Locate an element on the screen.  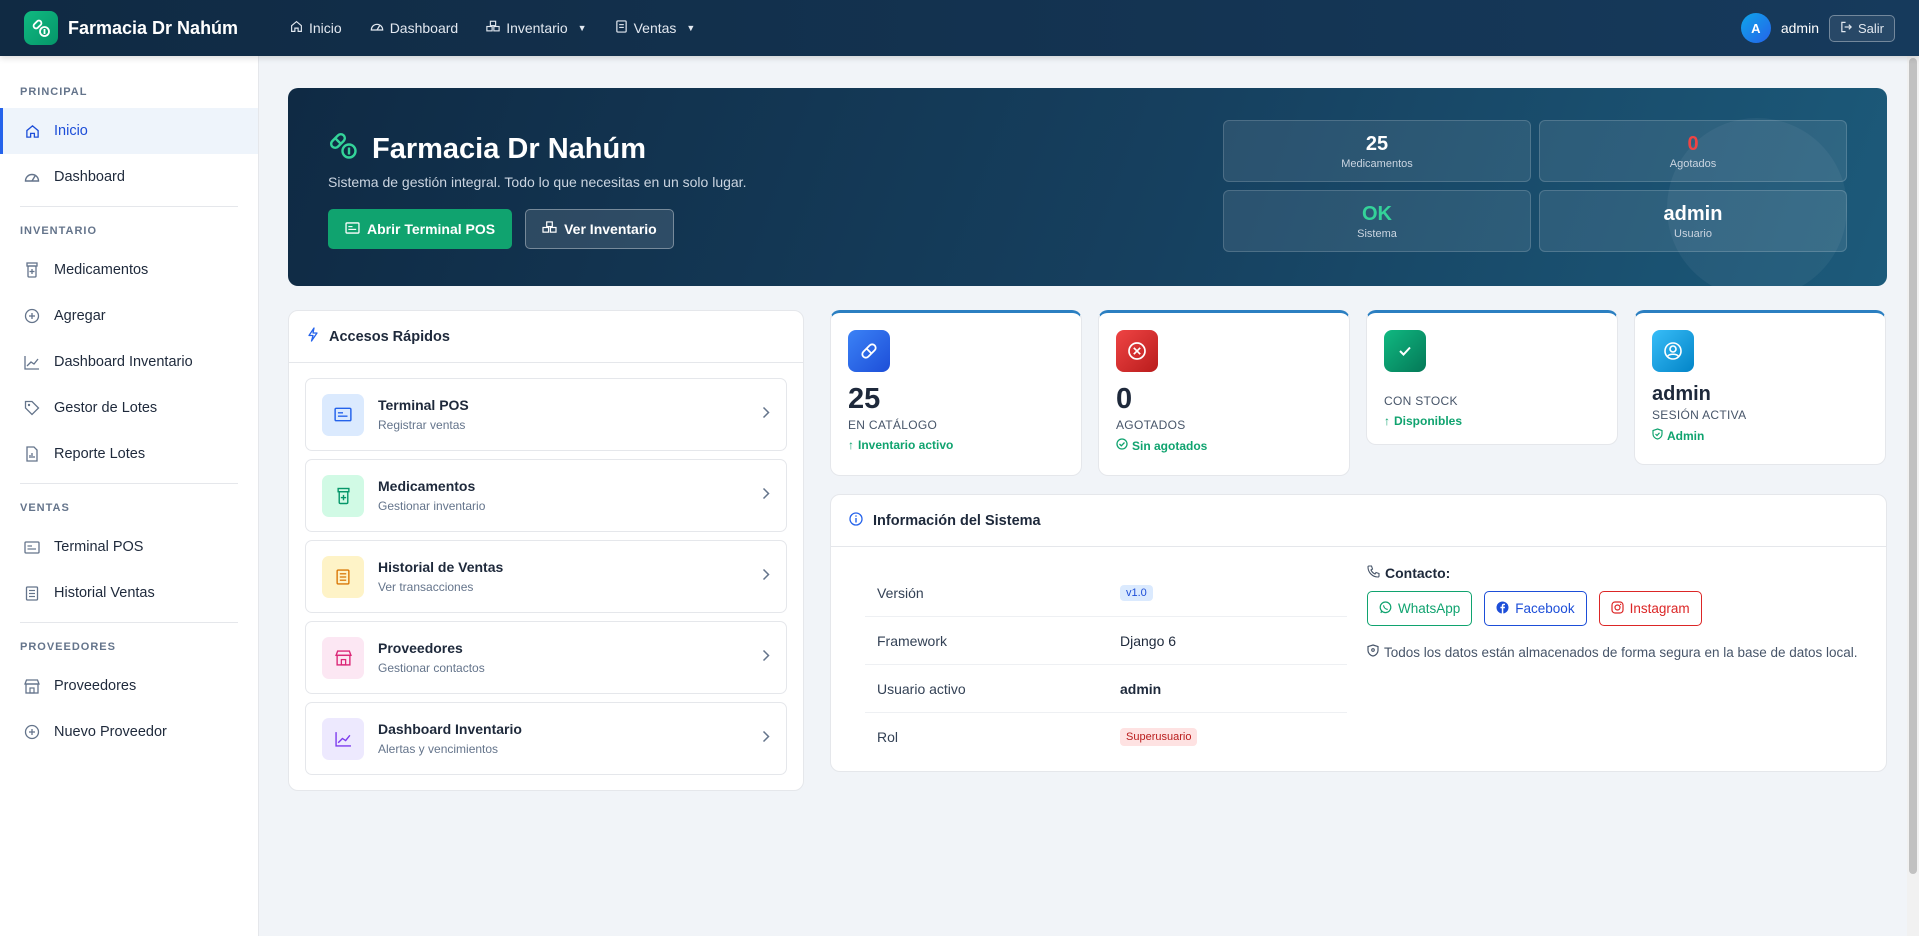
row-key: Rol is located at coordinates (888, 737).